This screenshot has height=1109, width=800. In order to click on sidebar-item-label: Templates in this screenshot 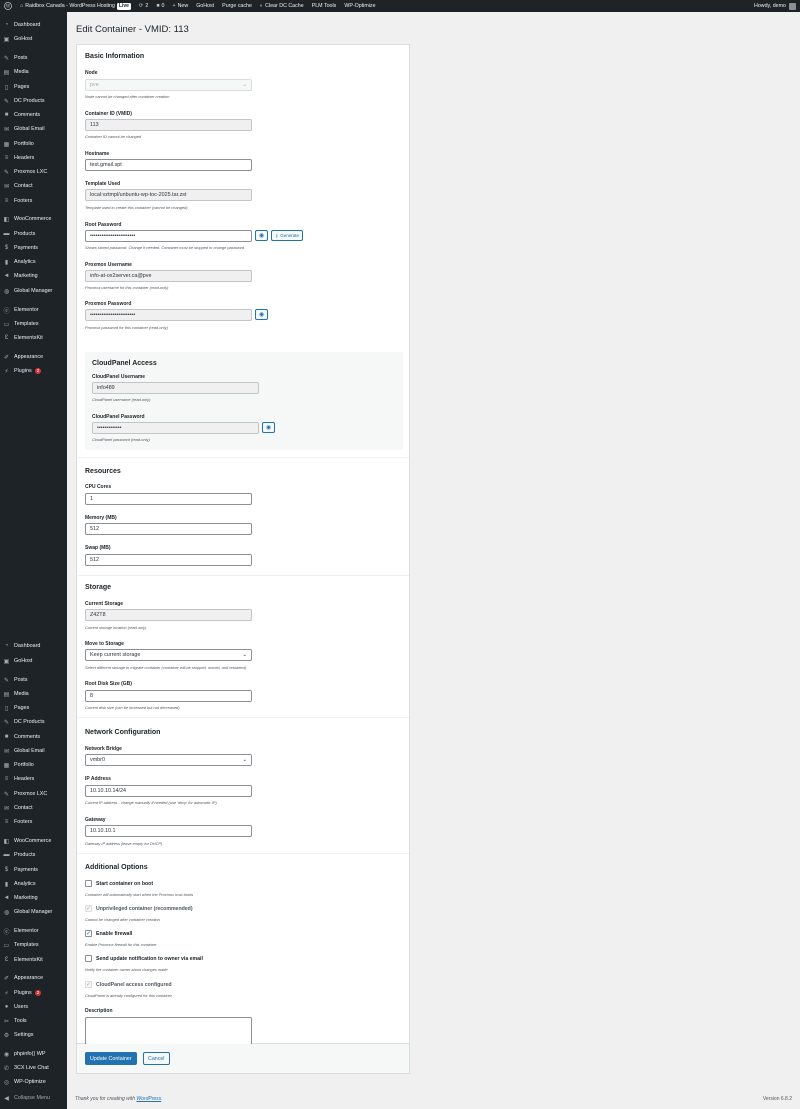, I will do `click(26, 945)`.